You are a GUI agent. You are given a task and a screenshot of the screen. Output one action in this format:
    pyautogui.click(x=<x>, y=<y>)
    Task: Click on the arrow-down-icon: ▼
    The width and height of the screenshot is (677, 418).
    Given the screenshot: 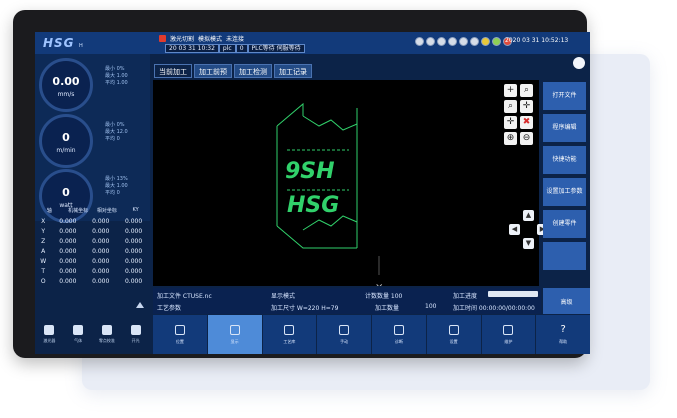 What is the action you would take?
    pyautogui.click(x=528, y=243)
    